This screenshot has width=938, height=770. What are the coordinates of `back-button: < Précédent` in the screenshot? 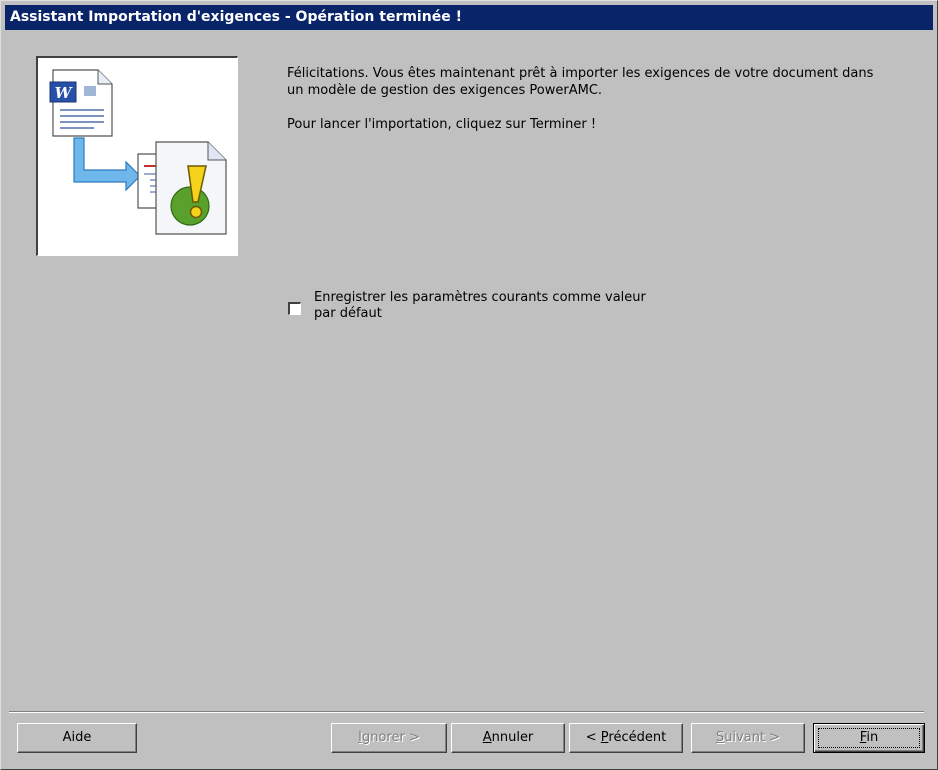 It's located at (626, 738).